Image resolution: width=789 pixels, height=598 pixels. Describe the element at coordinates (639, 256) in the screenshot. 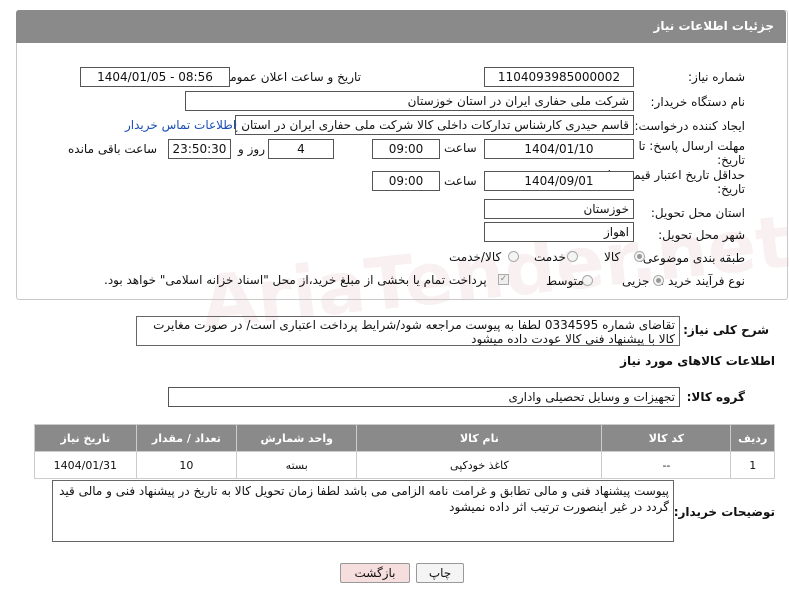

I see `category-radio-goods` at that location.